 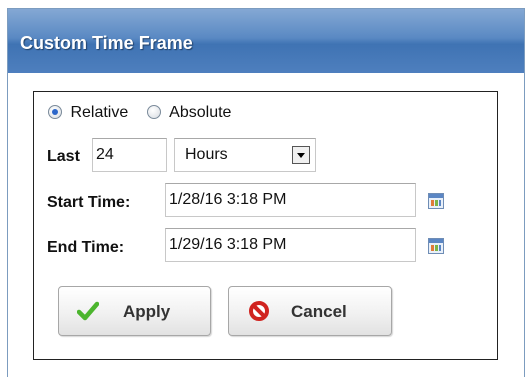 What do you see at coordinates (129, 155) in the screenshot?
I see `last-value-input: 24` at bounding box center [129, 155].